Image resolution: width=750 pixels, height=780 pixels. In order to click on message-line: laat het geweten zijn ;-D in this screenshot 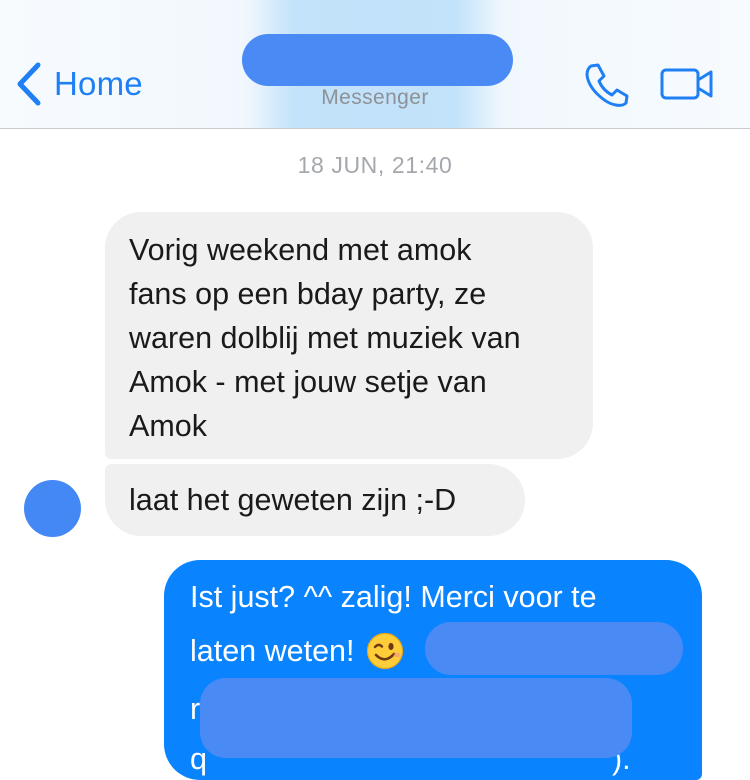, I will do `click(293, 500)`.